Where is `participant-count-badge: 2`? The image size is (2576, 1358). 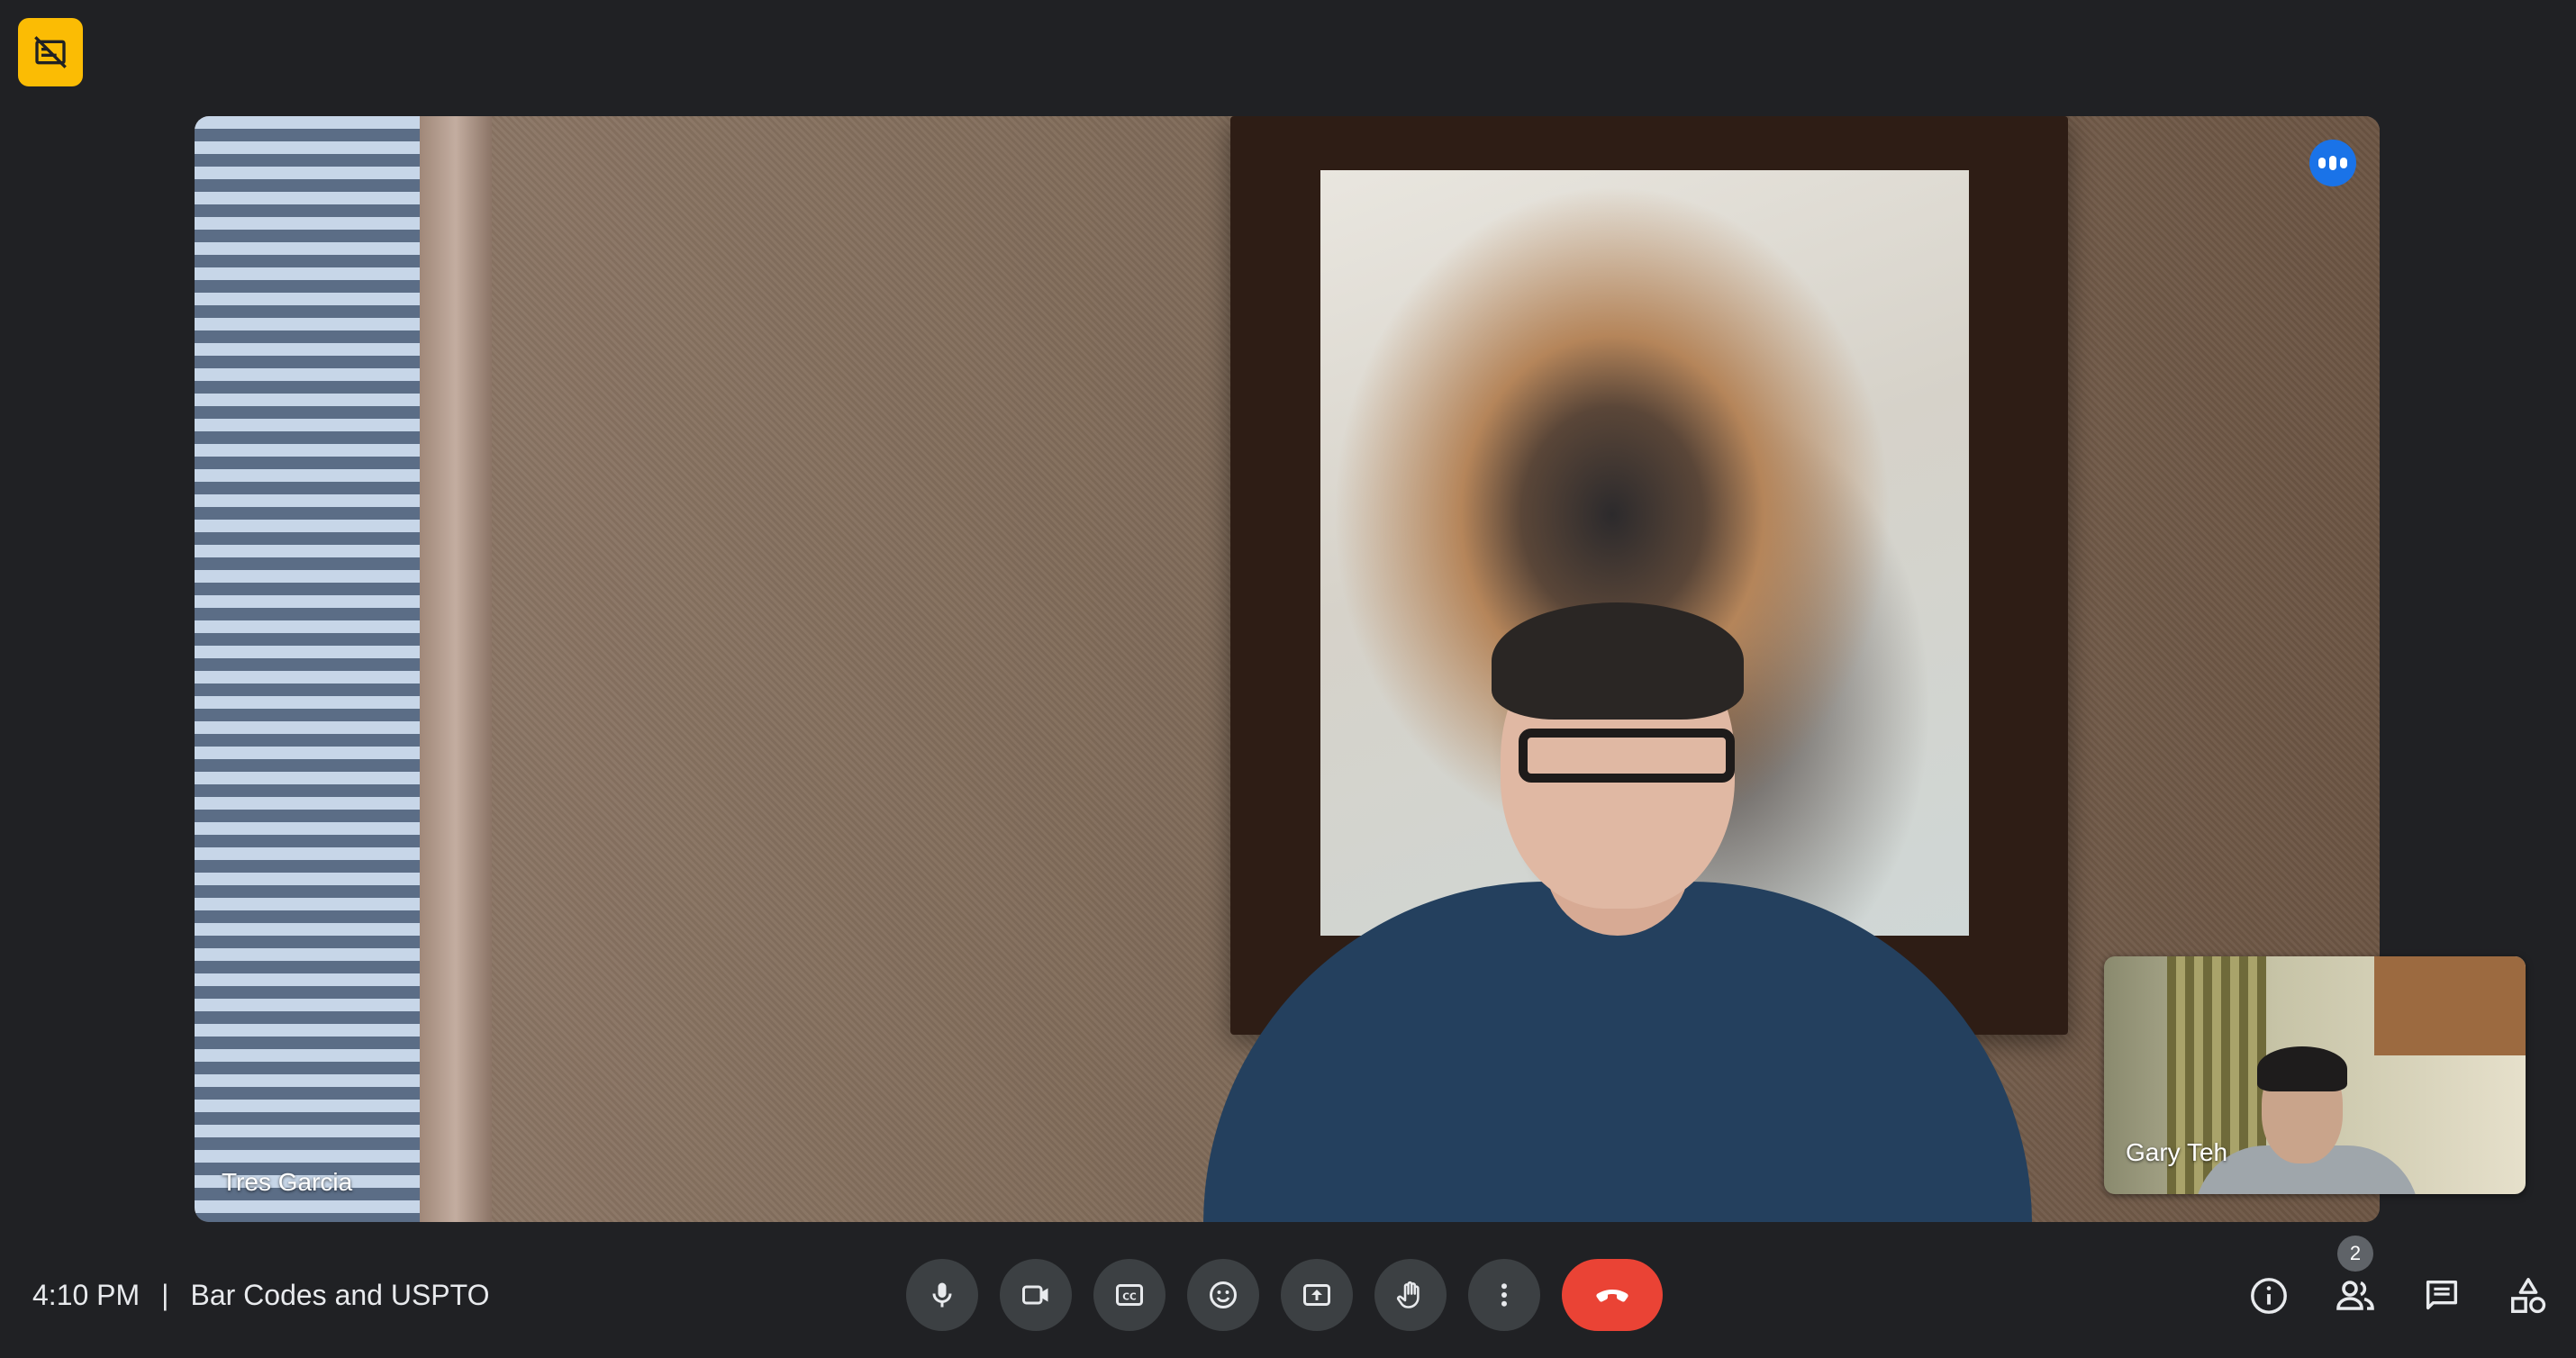
participant-count-badge: 2 is located at coordinates (2355, 1254).